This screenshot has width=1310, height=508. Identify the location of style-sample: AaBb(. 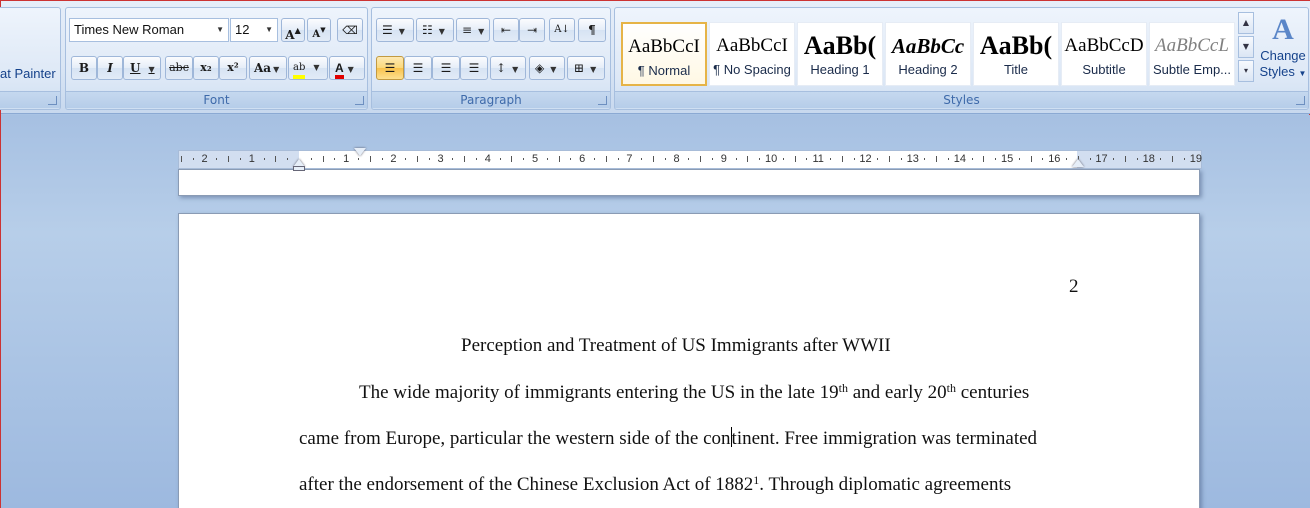
(840, 45).